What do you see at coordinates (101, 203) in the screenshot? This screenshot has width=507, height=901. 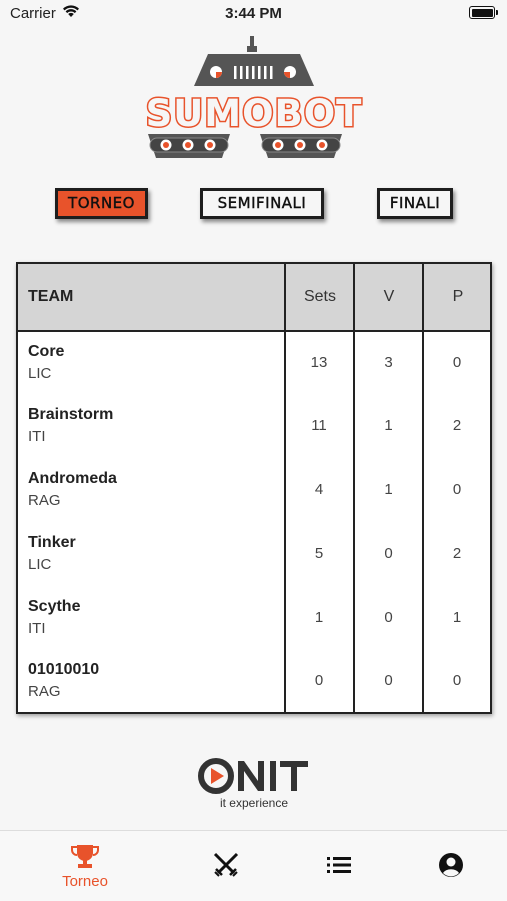 I see `tab-torneo: TORNEO` at bounding box center [101, 203].